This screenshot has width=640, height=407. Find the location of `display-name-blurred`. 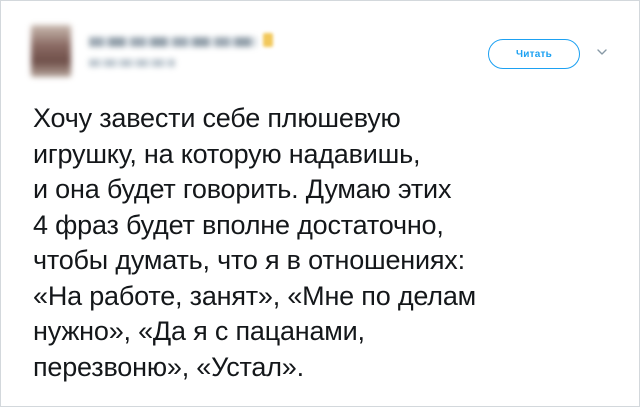

display-name-blurred is located at coordinates (173, 42).